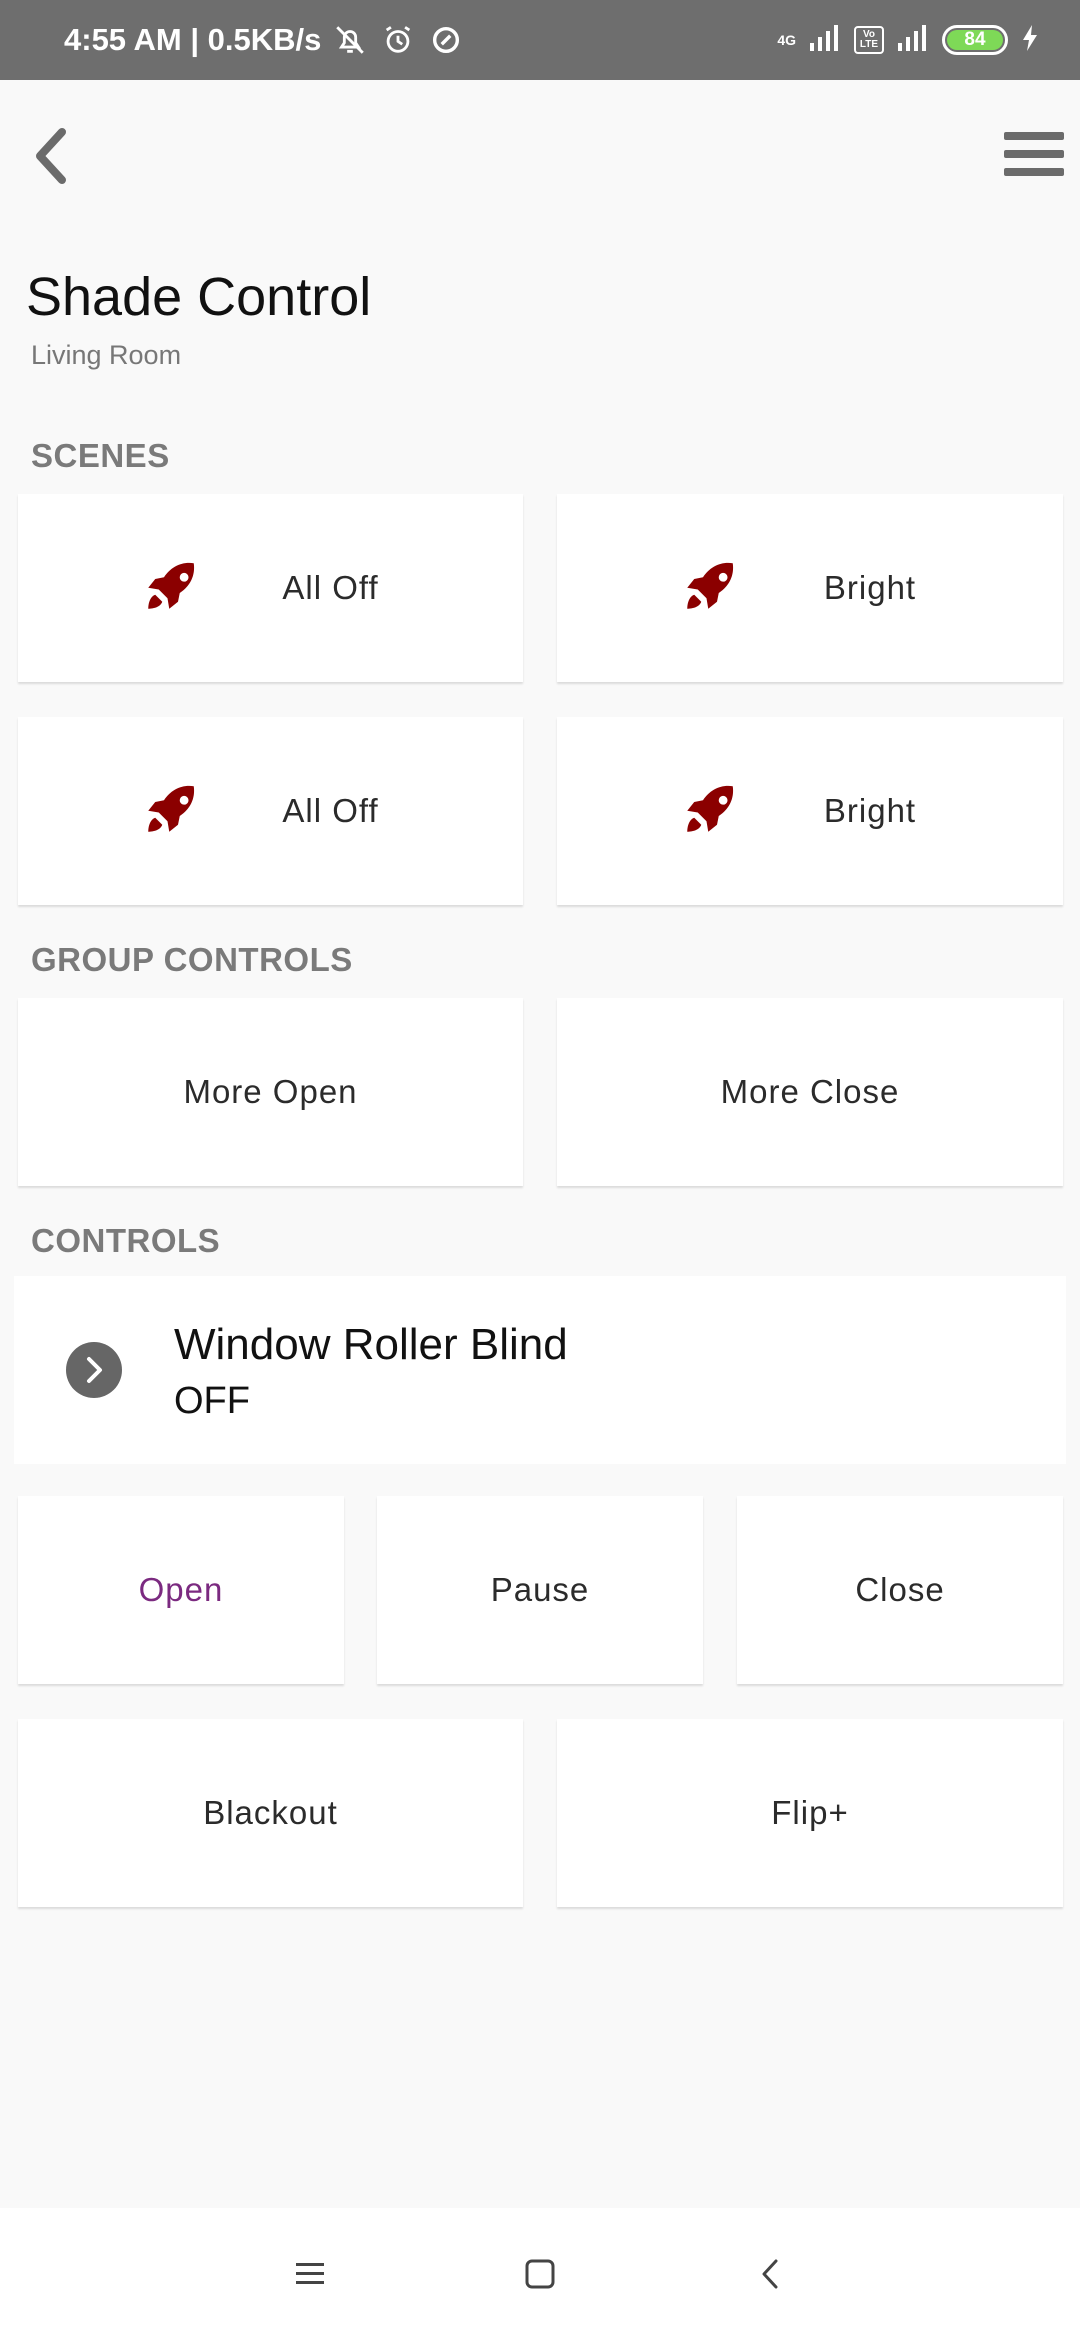  I want to click on open-button: Open, so click(181, 1590).